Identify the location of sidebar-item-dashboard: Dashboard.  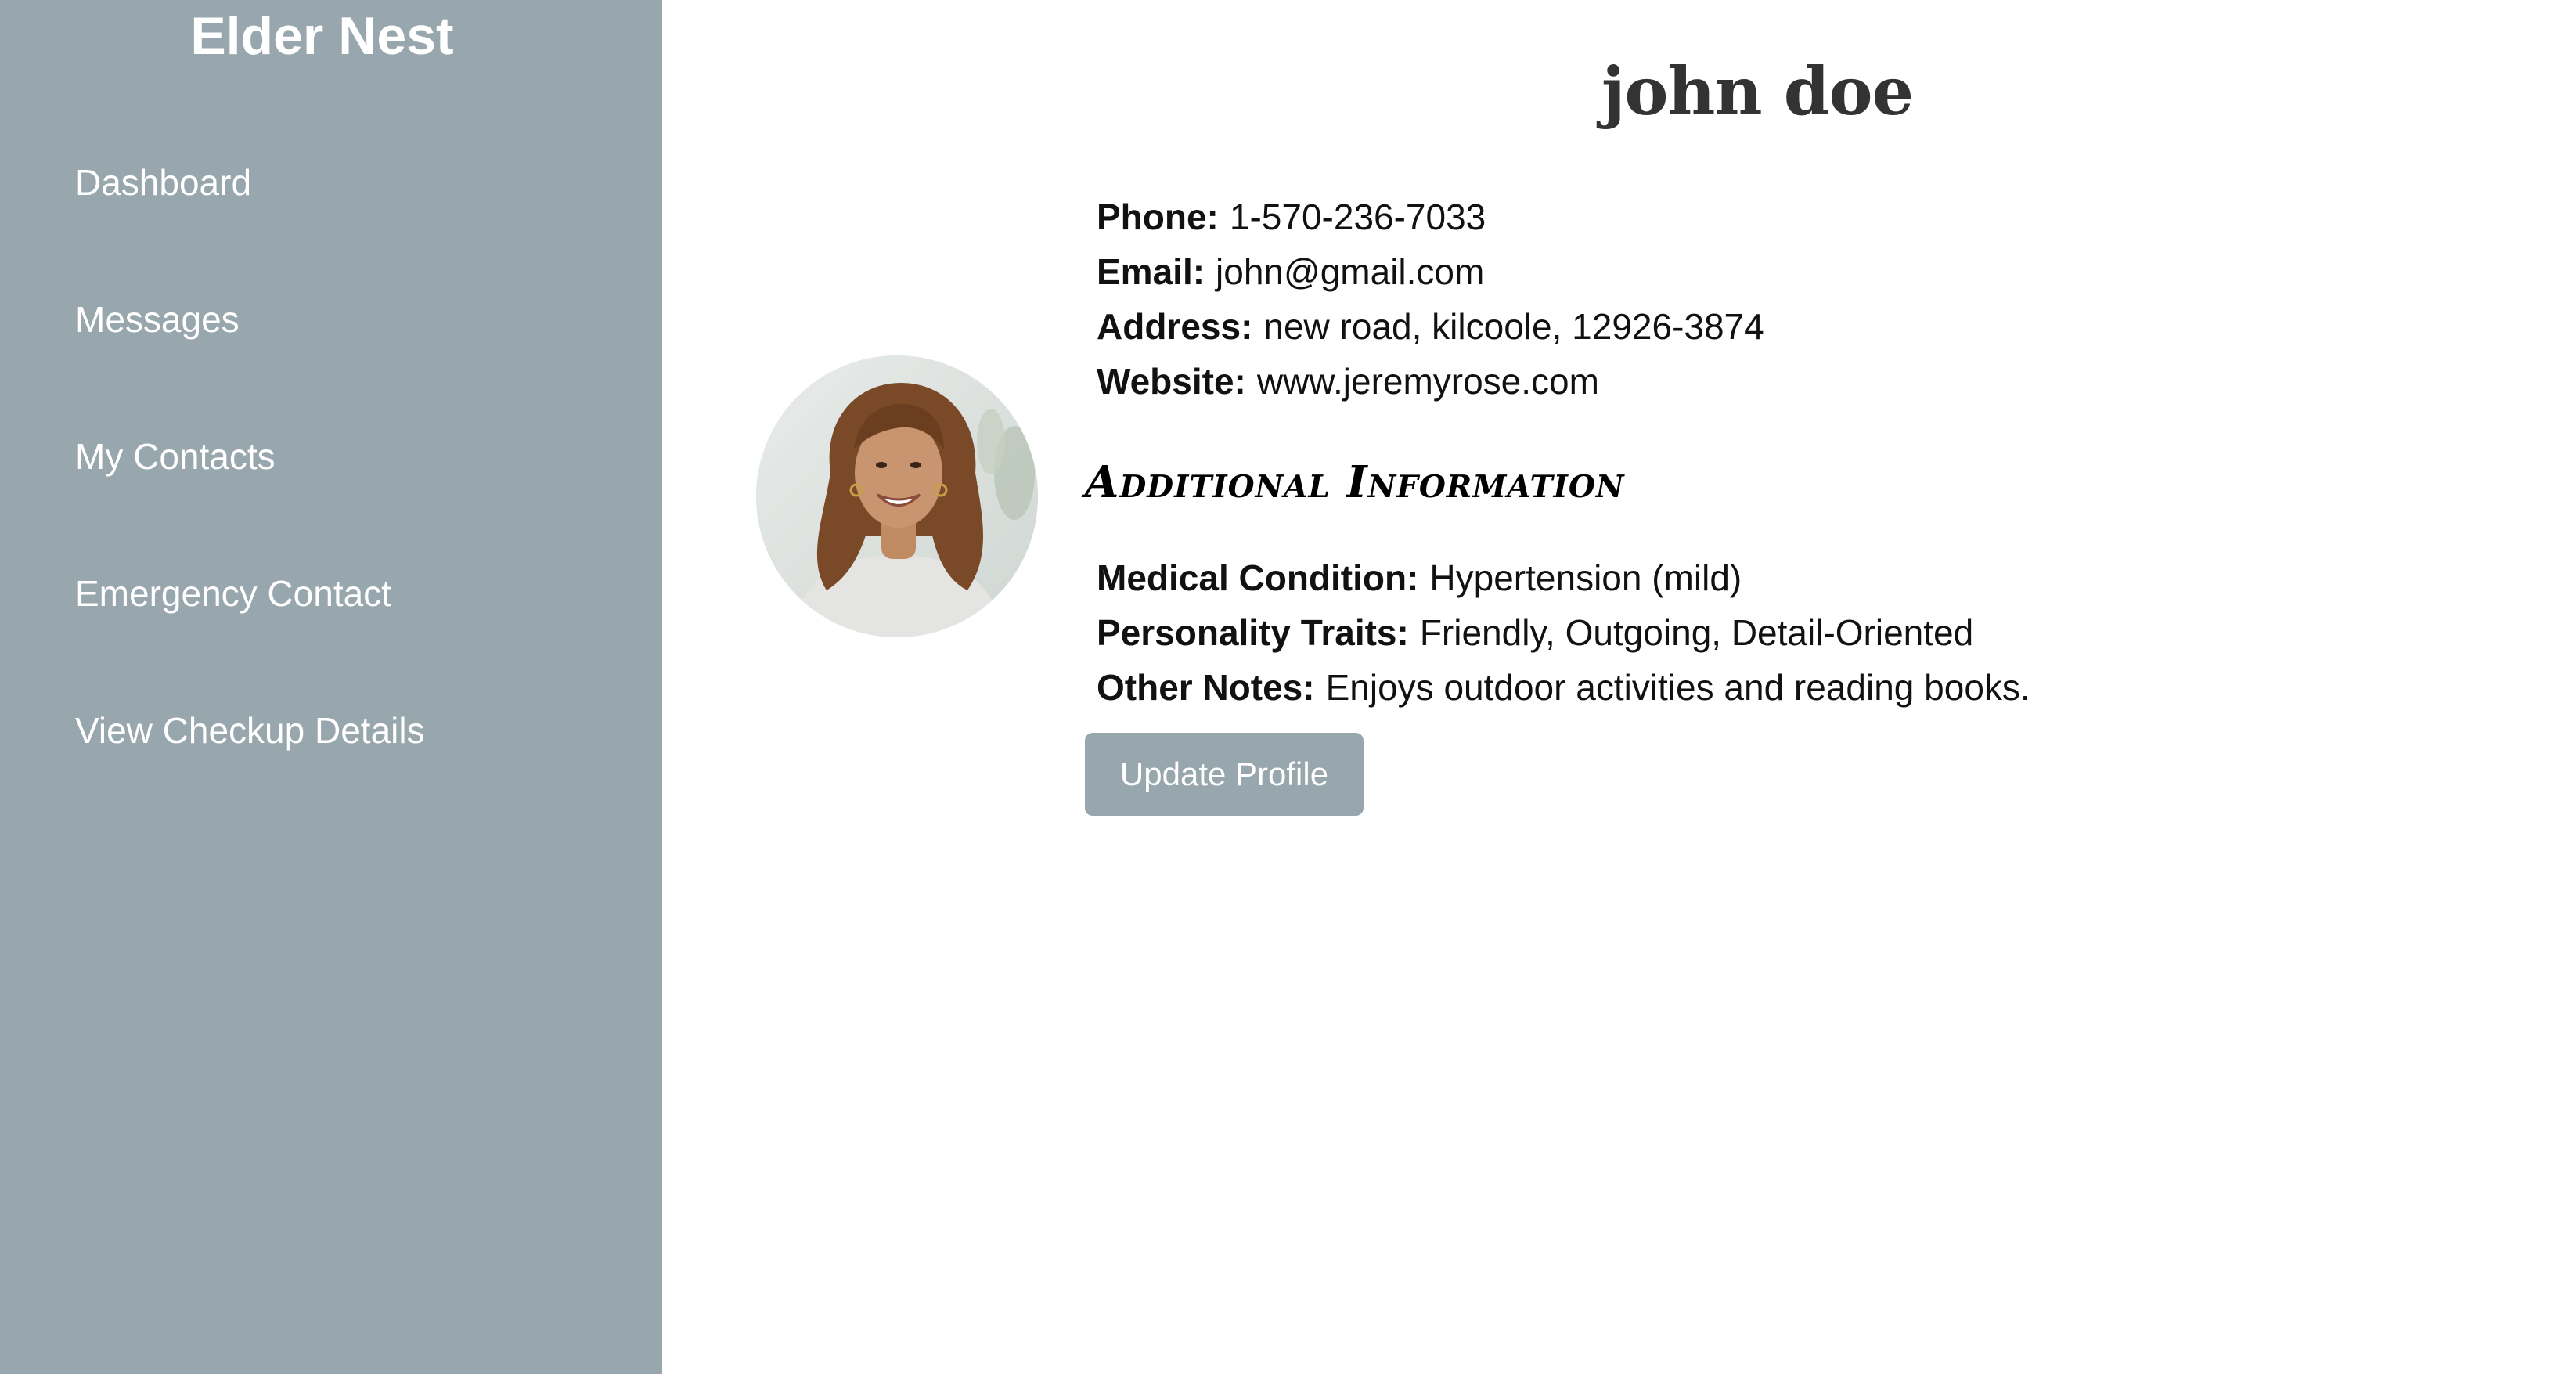
(163, 182).